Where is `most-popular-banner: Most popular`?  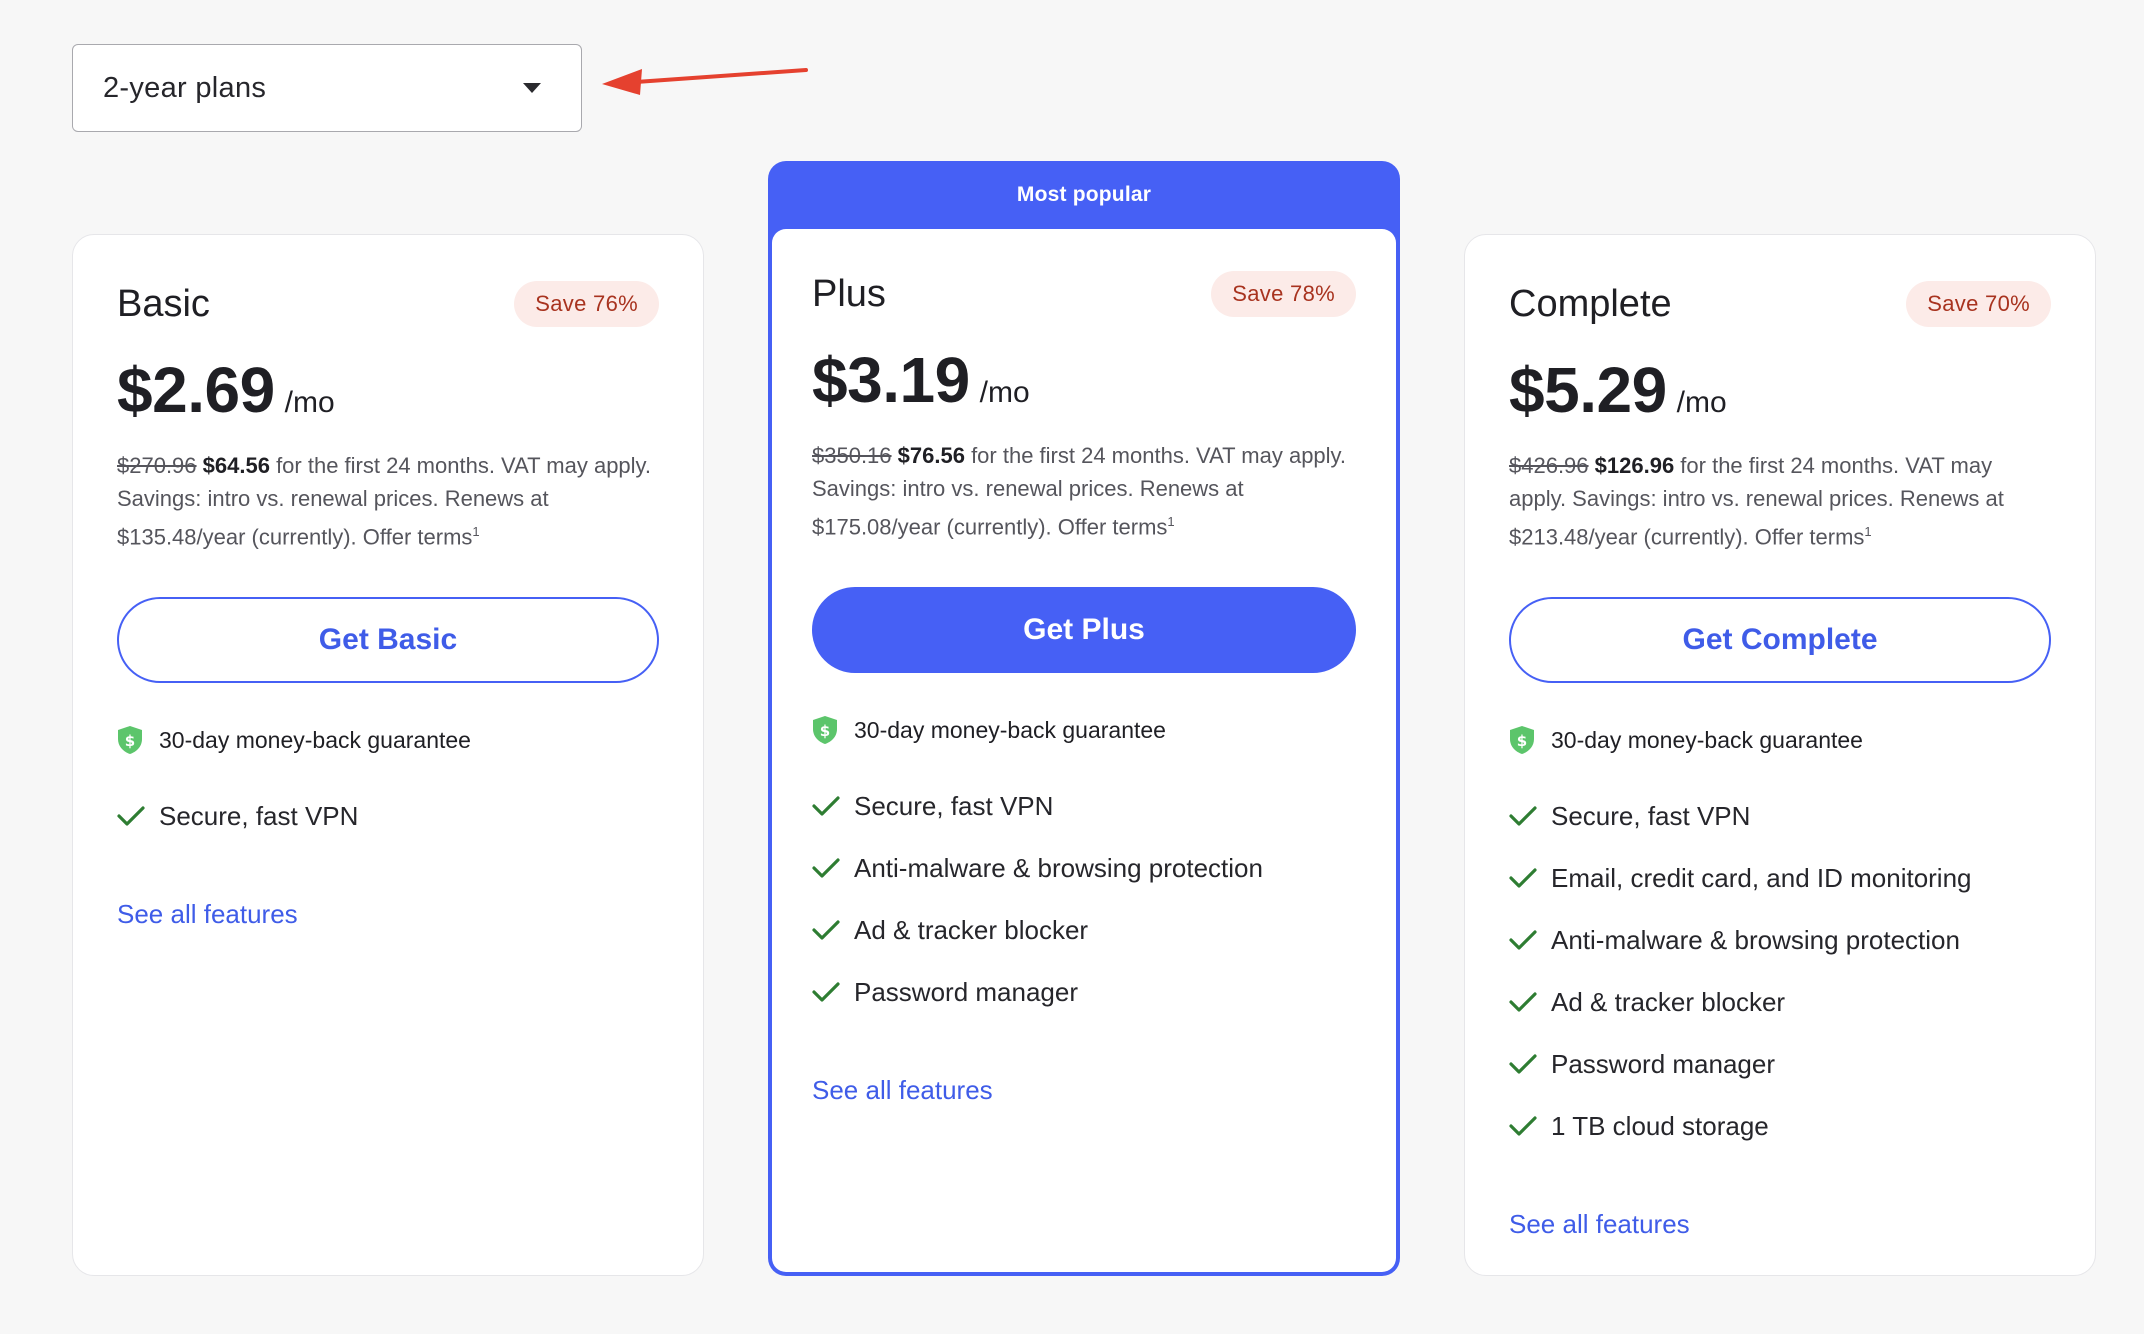 most-popular-banner: Most popular is located at coordinates (1084, 194).